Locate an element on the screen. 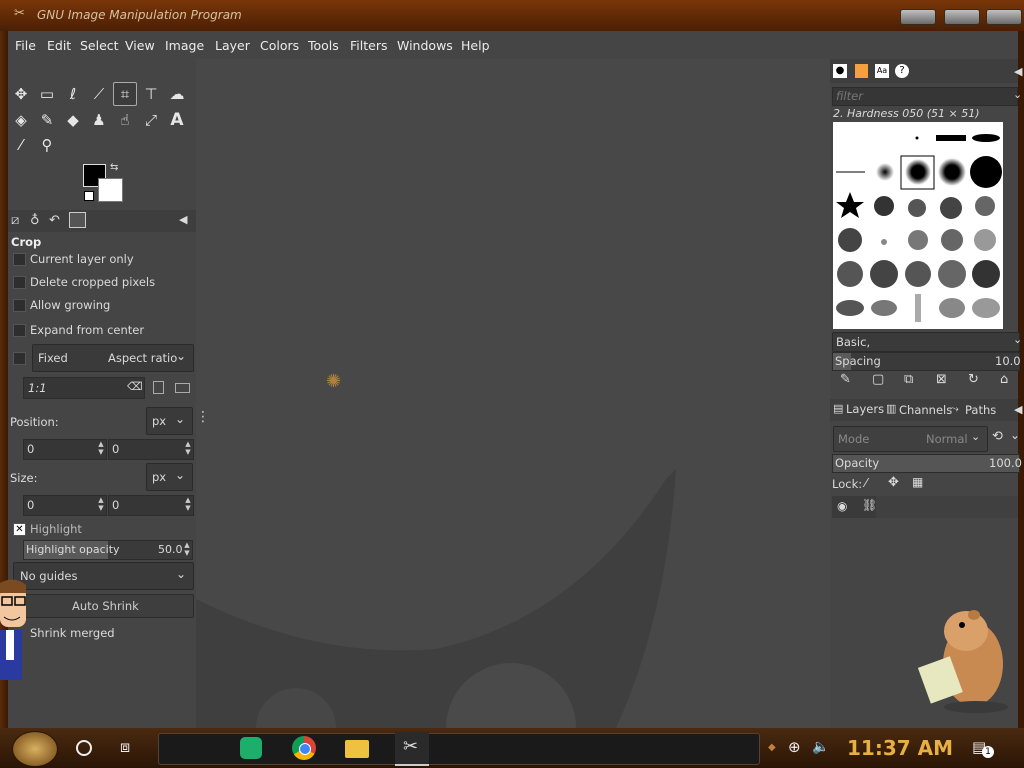 The height and width of the screenshot is (768, 1024). chevron-down-icon: ⌄ is located at coordinates (1015, 435).